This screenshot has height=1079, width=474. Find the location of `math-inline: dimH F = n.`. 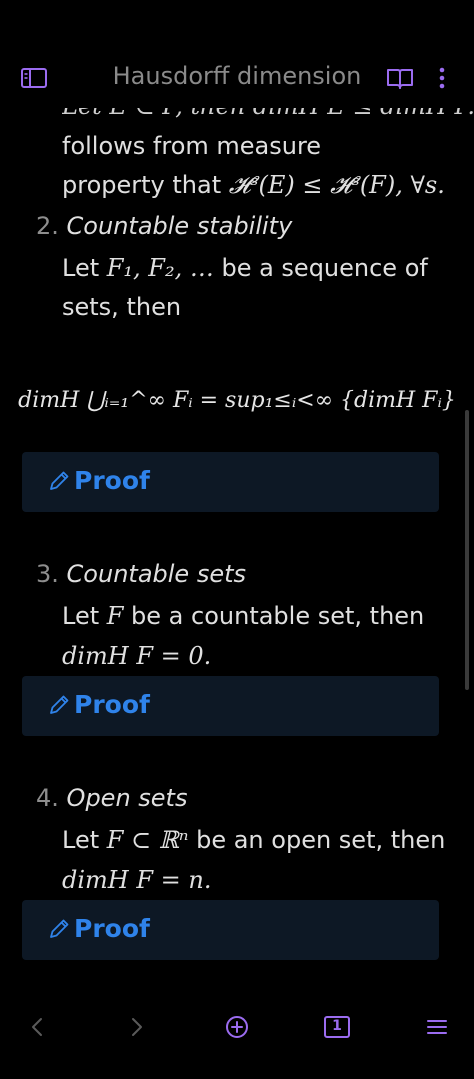

math-inline: dimH F = n. is located at coordinates (137, 880).